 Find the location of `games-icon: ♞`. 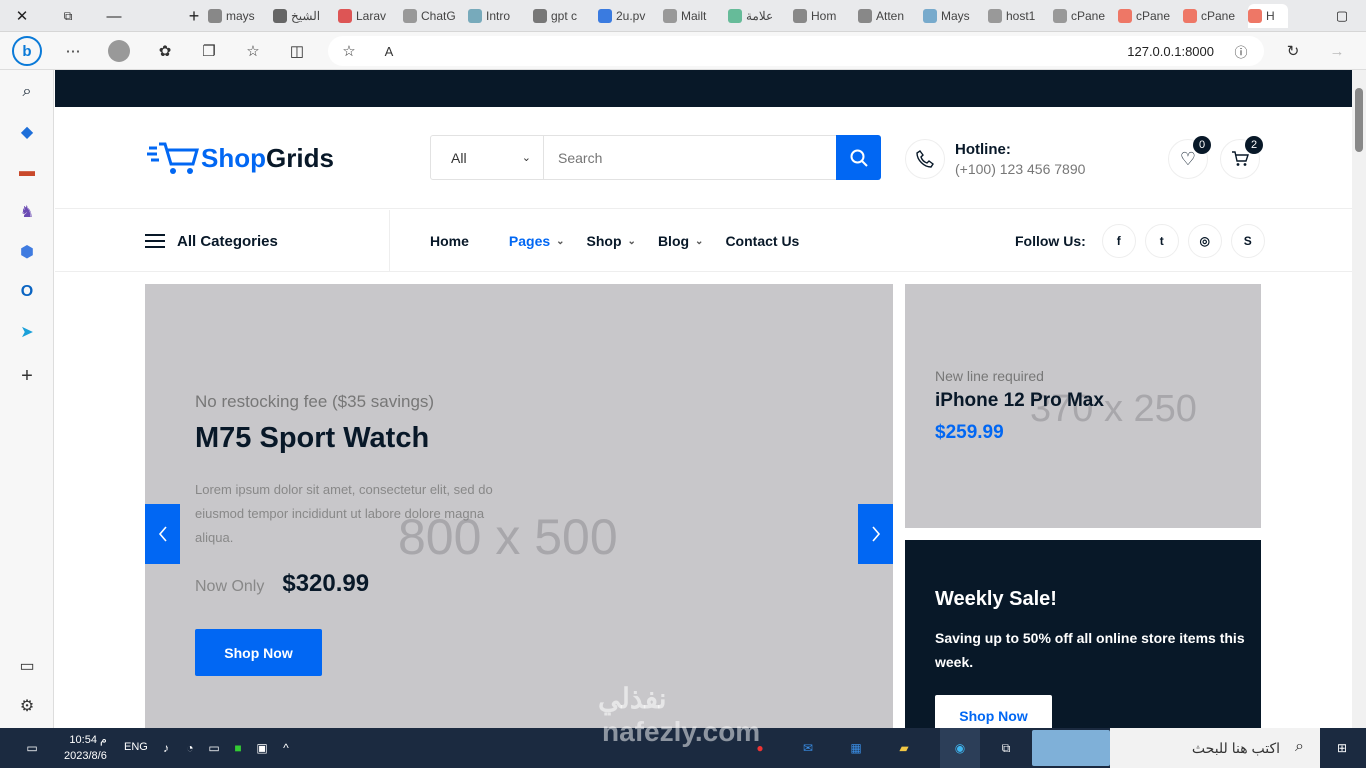

games-icon: ♞ is located at coordinates (27, 212).